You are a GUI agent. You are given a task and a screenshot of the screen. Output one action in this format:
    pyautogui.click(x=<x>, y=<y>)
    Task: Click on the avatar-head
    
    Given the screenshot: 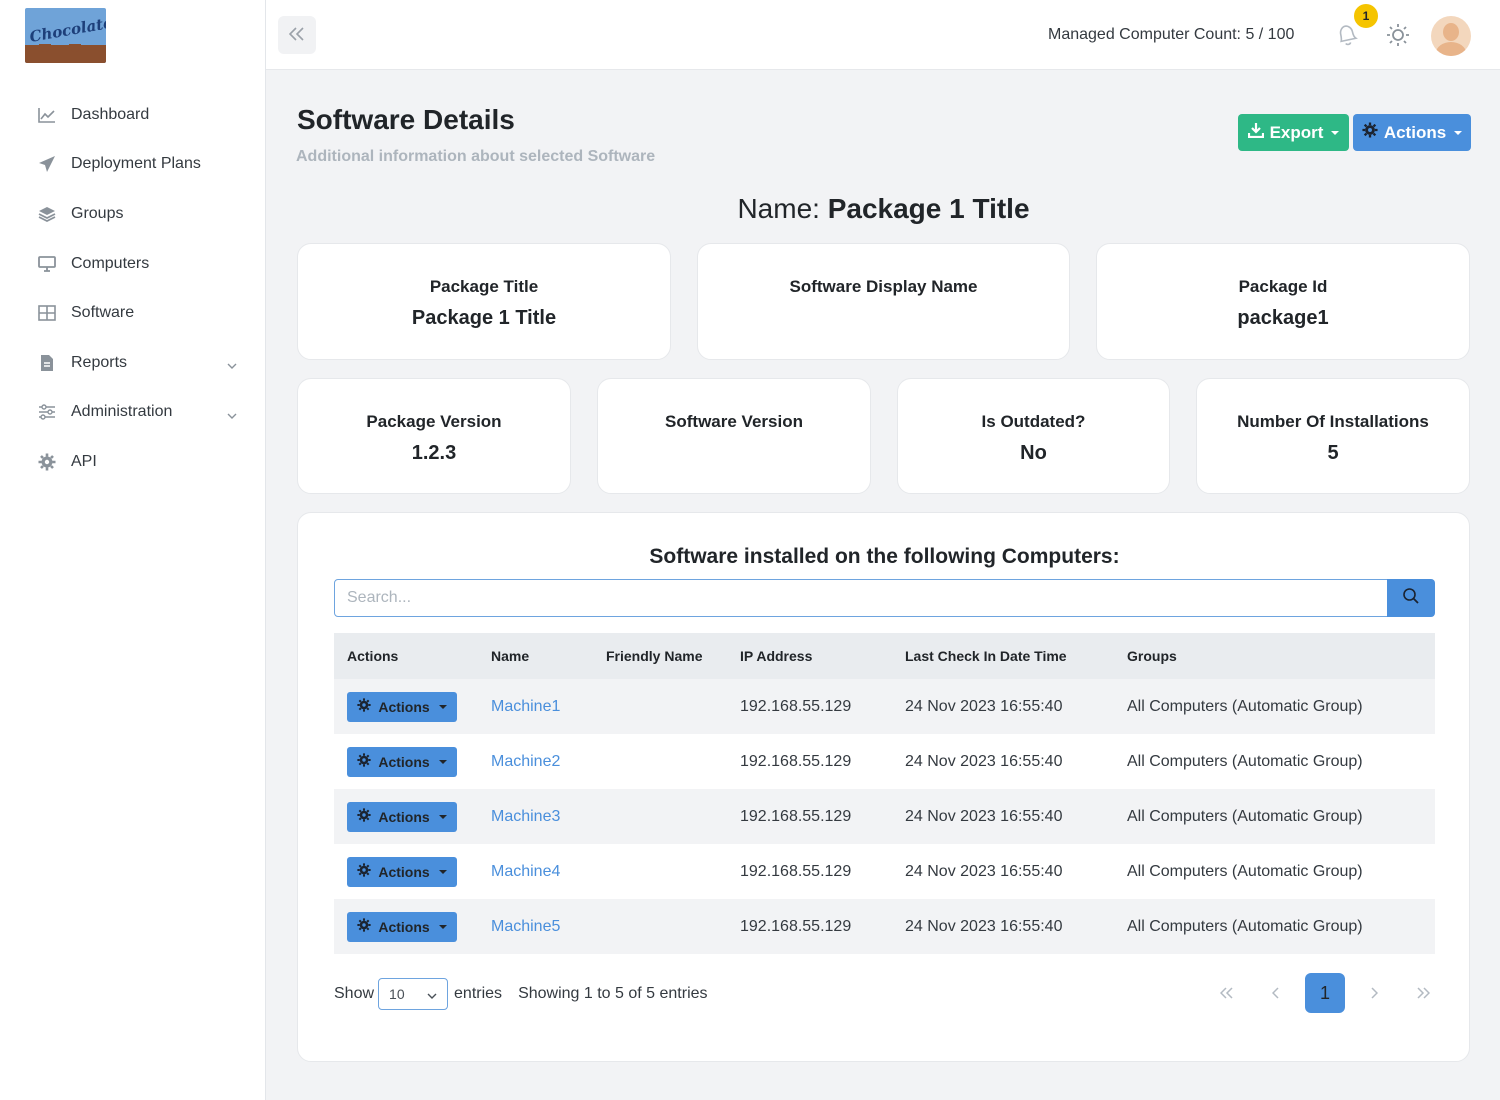 What is the action you would take?
    pyautogui.click(x=1451, y=32)
    